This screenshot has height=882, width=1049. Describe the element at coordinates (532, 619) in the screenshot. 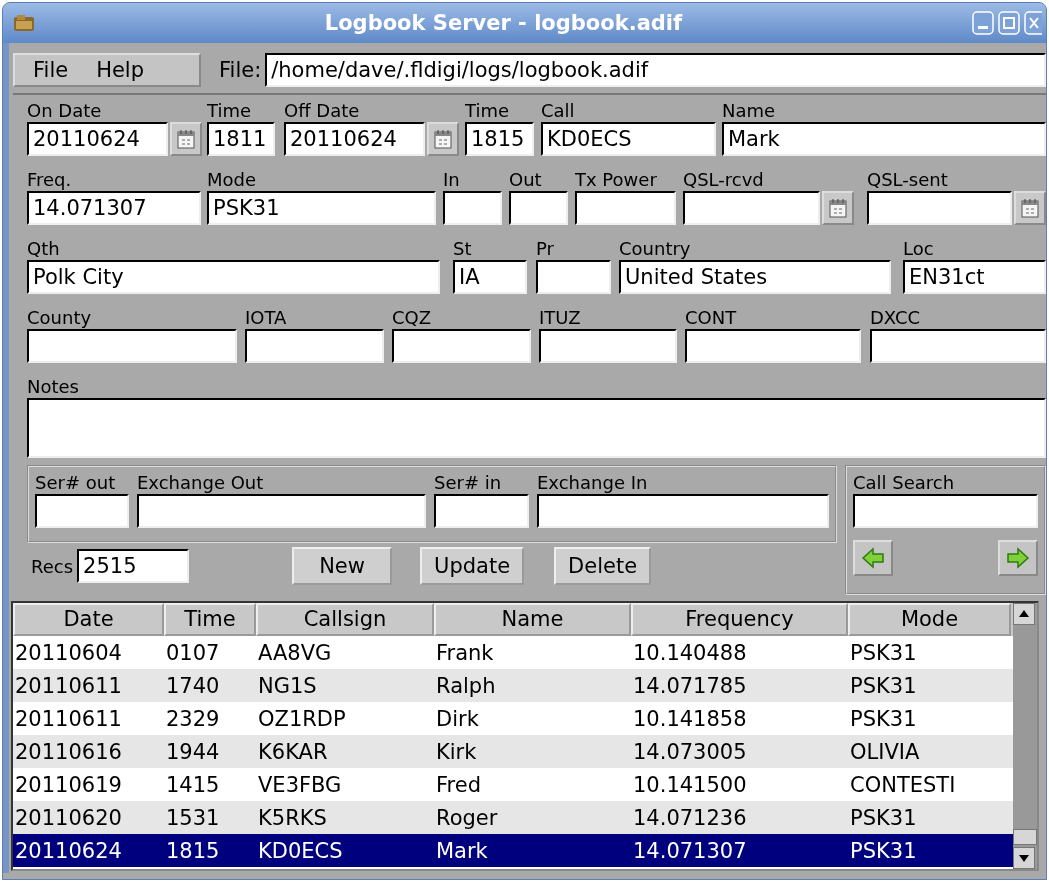

I see `column-header: Name` at that location.